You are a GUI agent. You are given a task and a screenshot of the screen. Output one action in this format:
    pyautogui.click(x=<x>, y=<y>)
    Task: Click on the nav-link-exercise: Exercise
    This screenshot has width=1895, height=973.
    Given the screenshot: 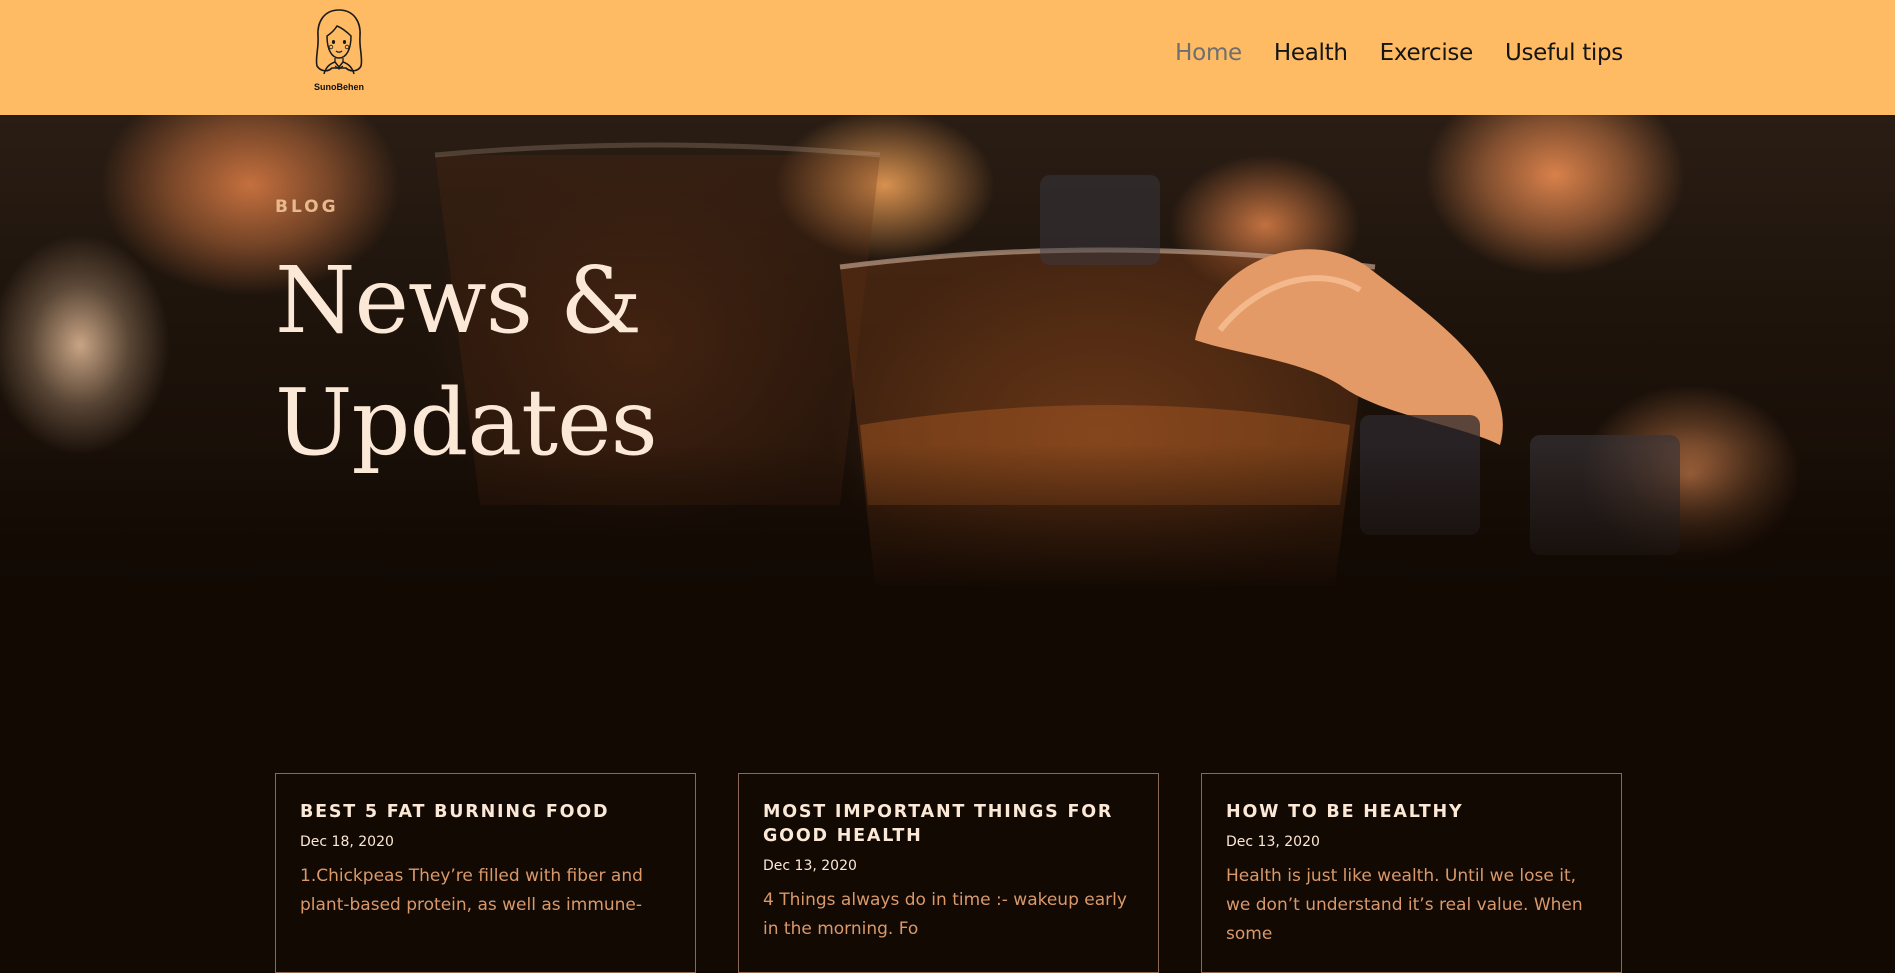 What is the action you would take?
    pyautogui.click(x=1427, y=53)
    